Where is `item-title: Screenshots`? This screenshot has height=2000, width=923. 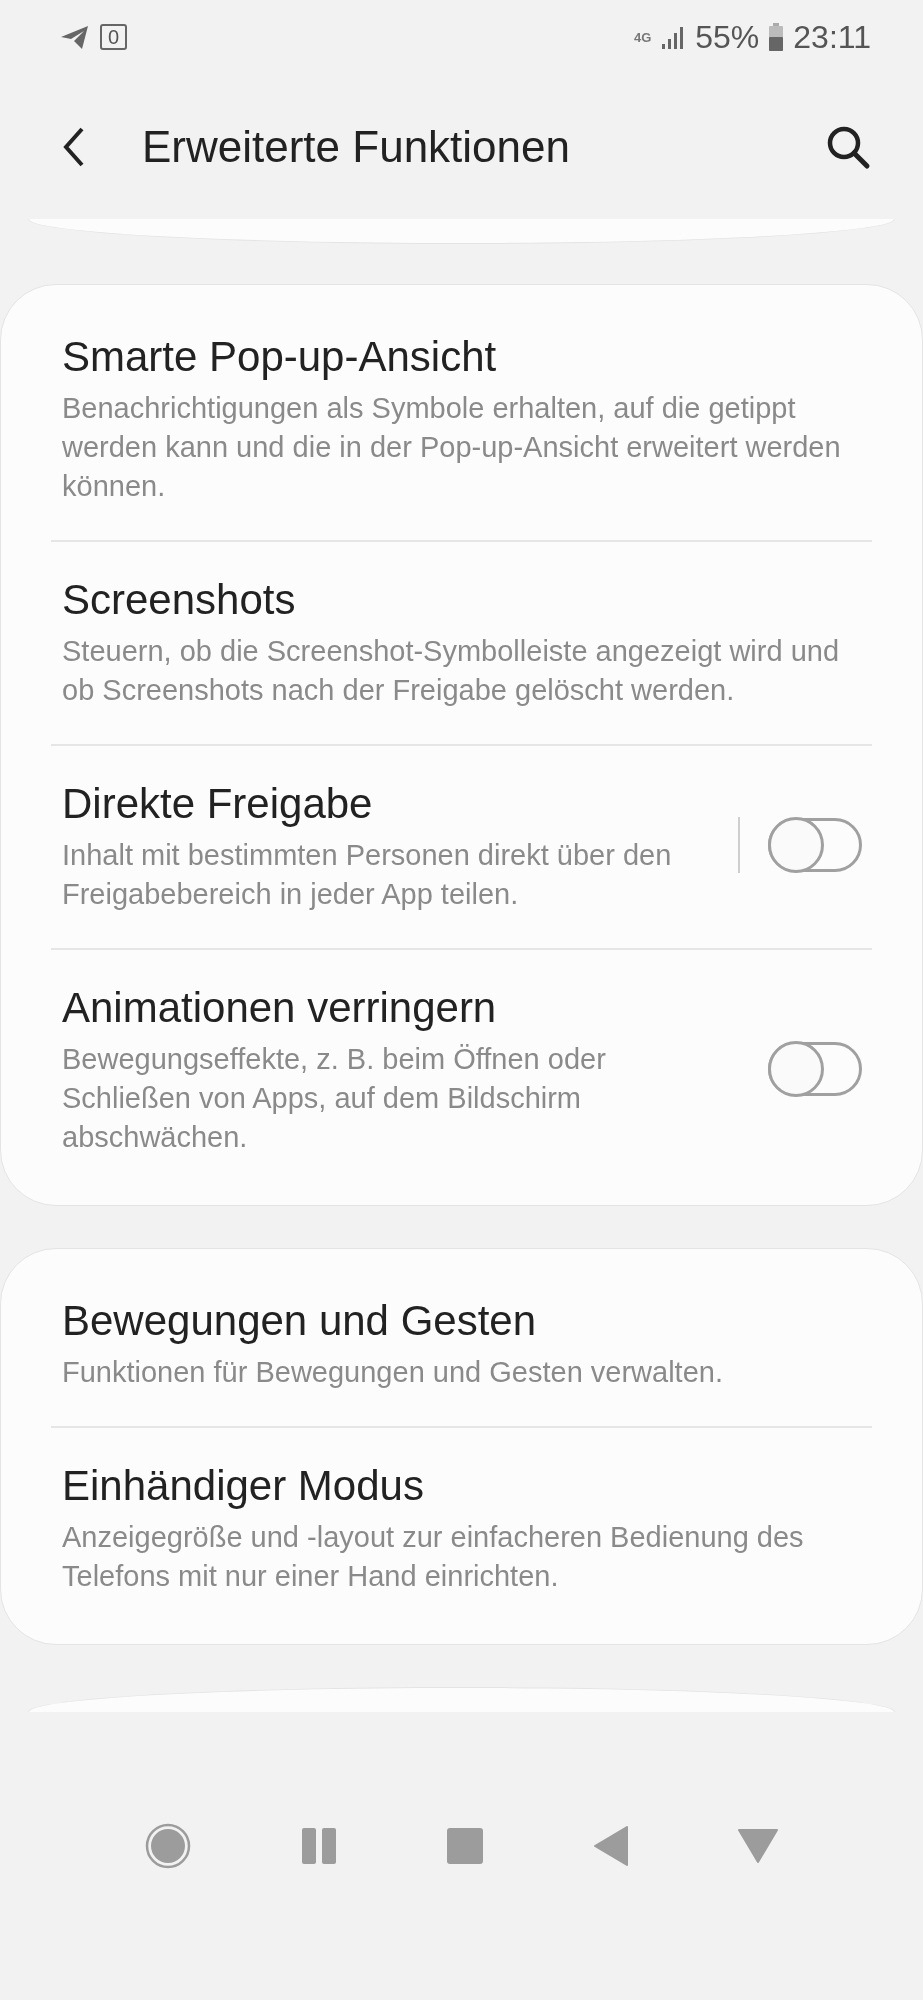 item-title: Screenshots is located at coordinates (179, 600).